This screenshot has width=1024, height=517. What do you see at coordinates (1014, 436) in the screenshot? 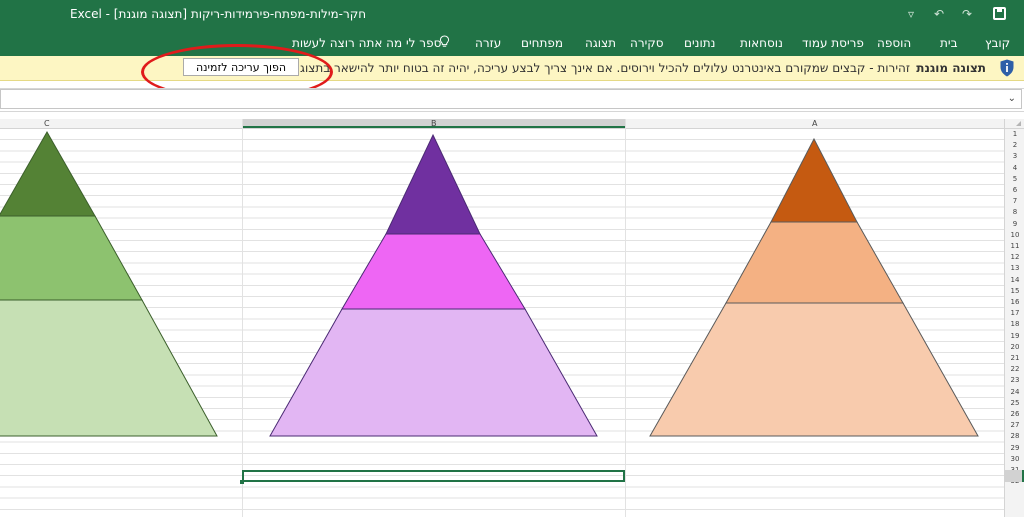
I see `row-header-28: 28` at bounding box center [1014, 436].